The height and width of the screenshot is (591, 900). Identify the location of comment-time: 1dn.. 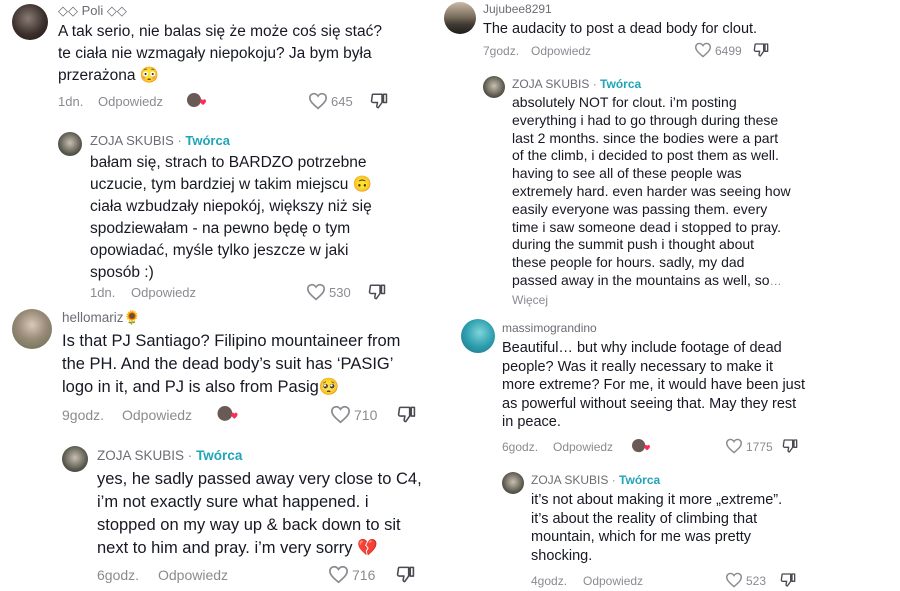
(71, 101).